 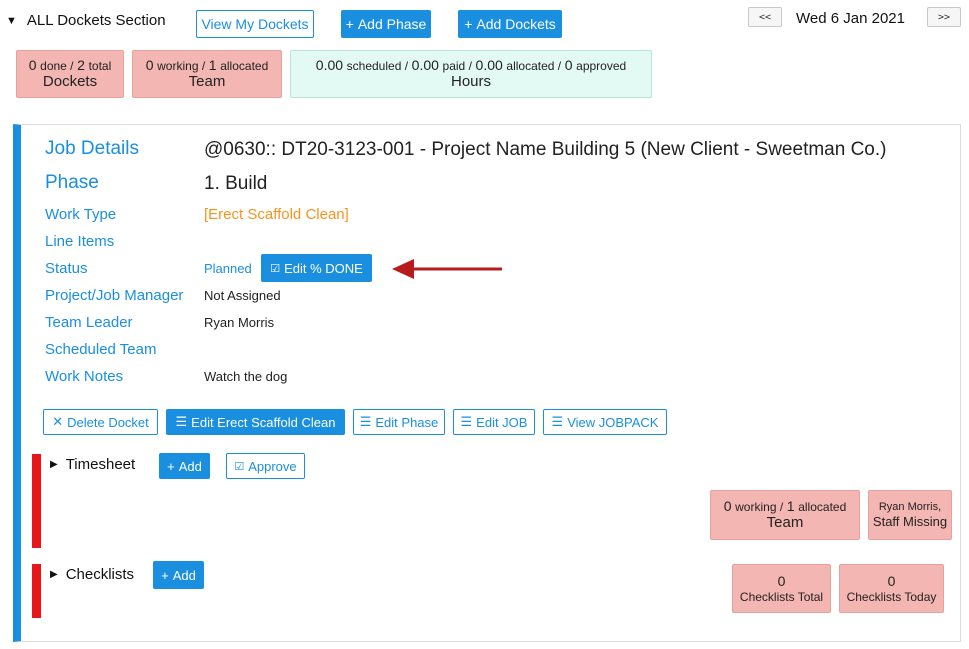 I want to click on staff-missing-stat: Ryan Morris, Staff Missing, so click(x=910, y=515).